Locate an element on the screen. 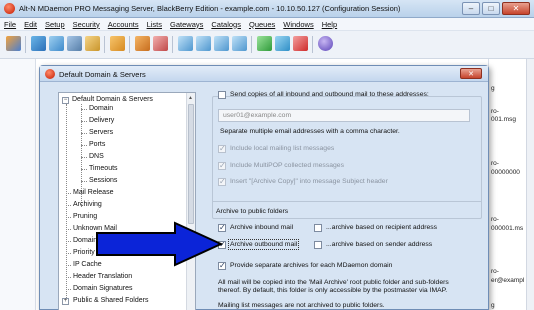 This screenshot has width=534, height=310. toolbar-account-icon is located at coordinates (117, 43).